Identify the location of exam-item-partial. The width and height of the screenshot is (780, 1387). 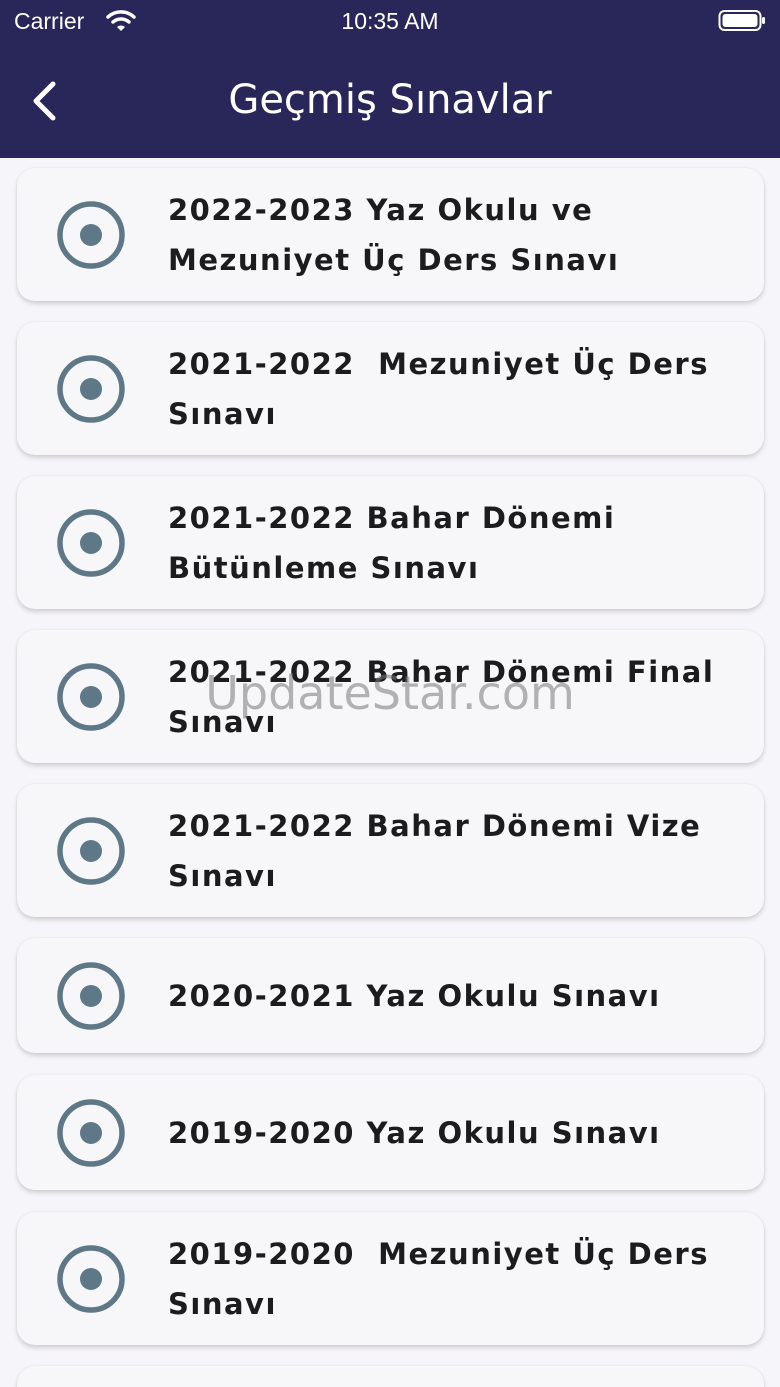
(390, 1376).